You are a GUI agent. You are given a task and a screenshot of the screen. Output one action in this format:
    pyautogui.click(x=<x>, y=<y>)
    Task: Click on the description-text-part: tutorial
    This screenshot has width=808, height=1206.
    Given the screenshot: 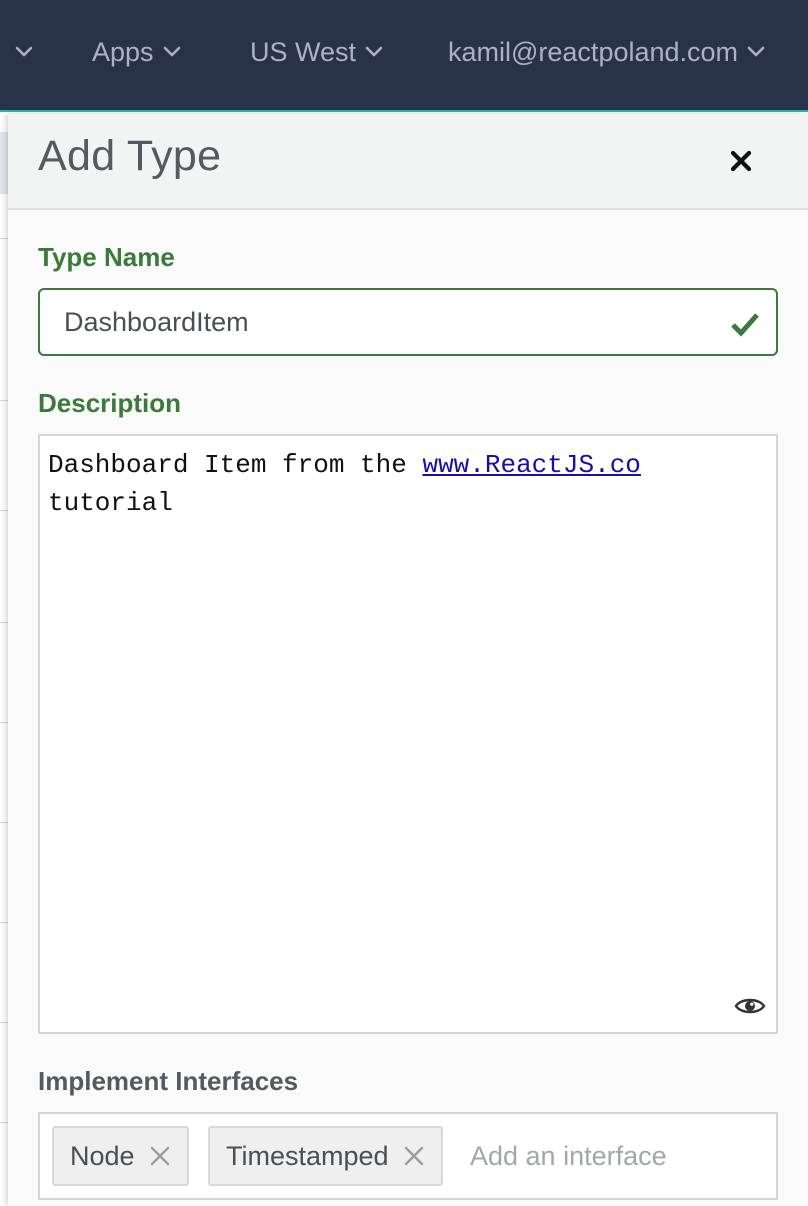 What is the action you would take?
    pyautogui.click(x=110, y=503)
    